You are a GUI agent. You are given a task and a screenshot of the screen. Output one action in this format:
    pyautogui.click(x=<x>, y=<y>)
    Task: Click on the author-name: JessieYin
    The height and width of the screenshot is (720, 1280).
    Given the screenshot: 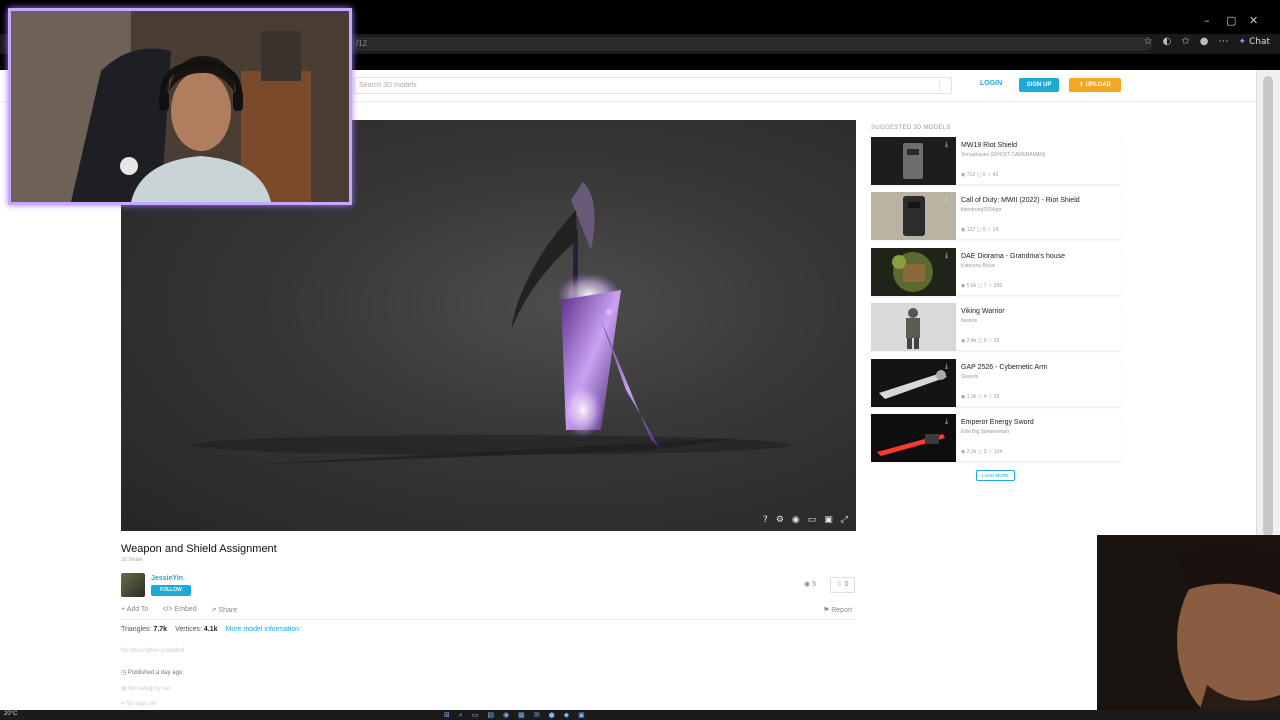 What is the action you would take?
    pyautogui.click(x=167, y=578)
    